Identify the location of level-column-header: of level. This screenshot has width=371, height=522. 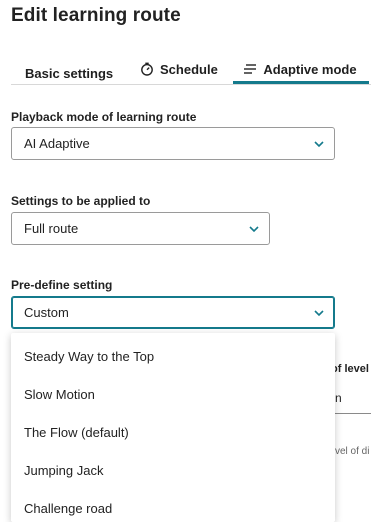
(350, 369).